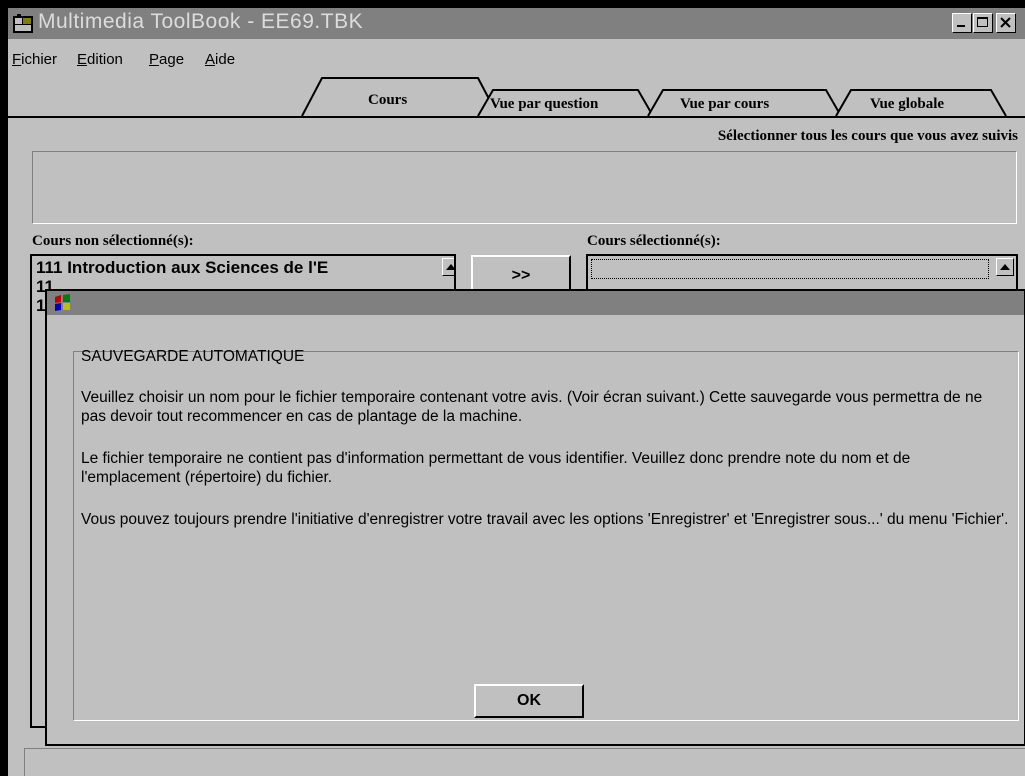 This screenshot has width=1025, height=776. I want to click on dialog-heading: SAUVEGARDE AUTOMATIQUE, so click(193, 356).